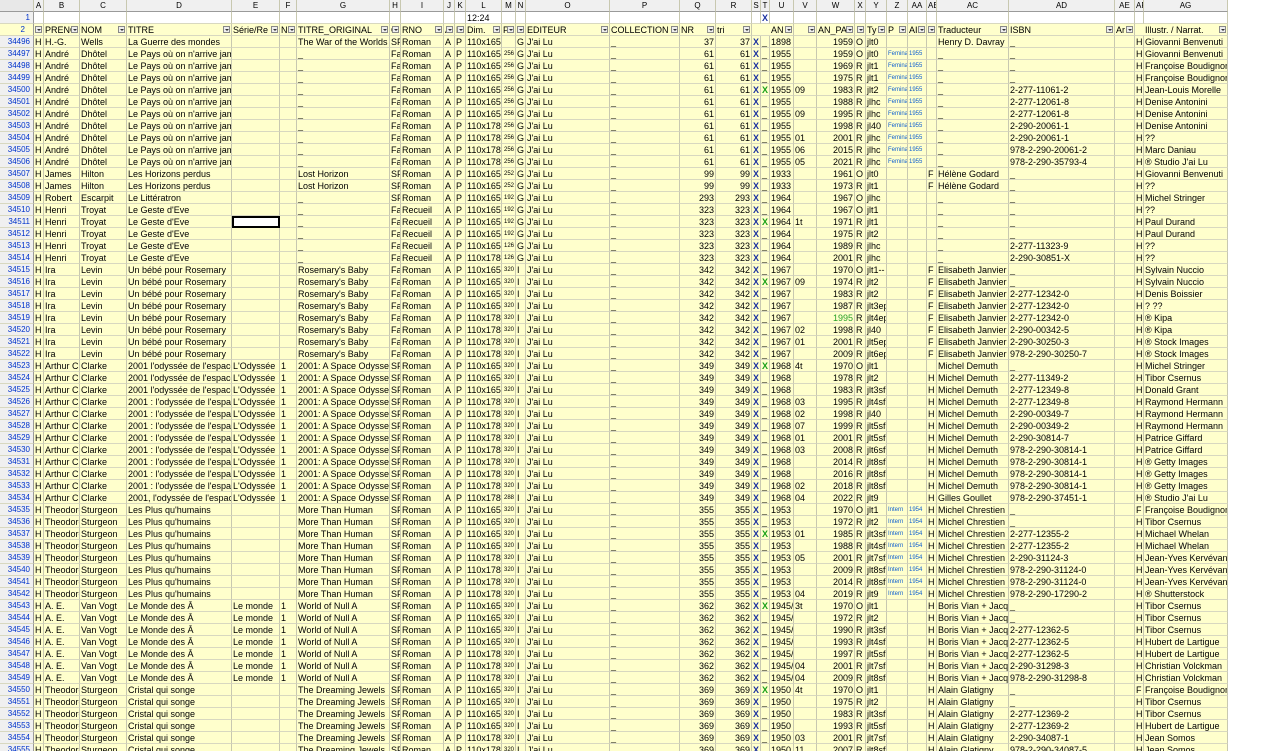 The height and width of the screenshot is (751, 1261). What do you see at coordinates (876, 246) in the screenshot?
I see `cell-y: jlhc` at bounding box center [876, 246].